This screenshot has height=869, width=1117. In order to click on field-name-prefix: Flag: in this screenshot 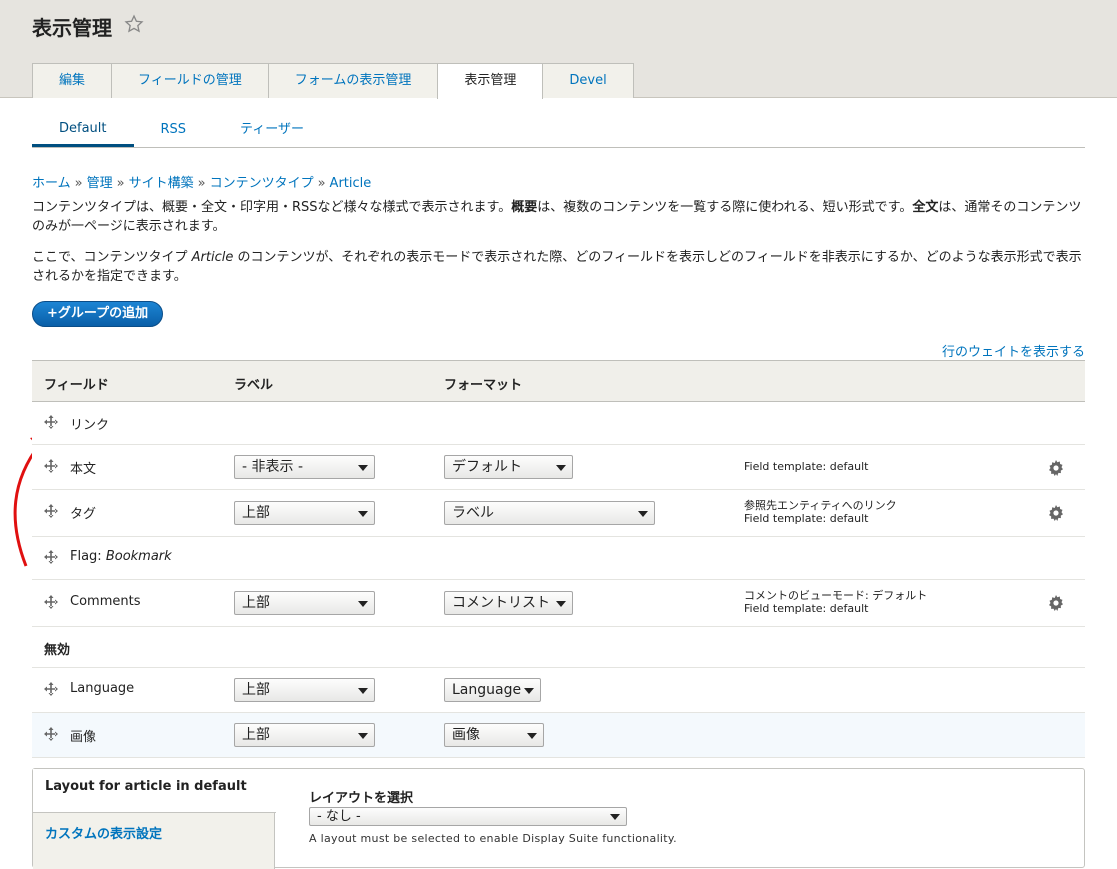, I will do `click(88, 556)`.